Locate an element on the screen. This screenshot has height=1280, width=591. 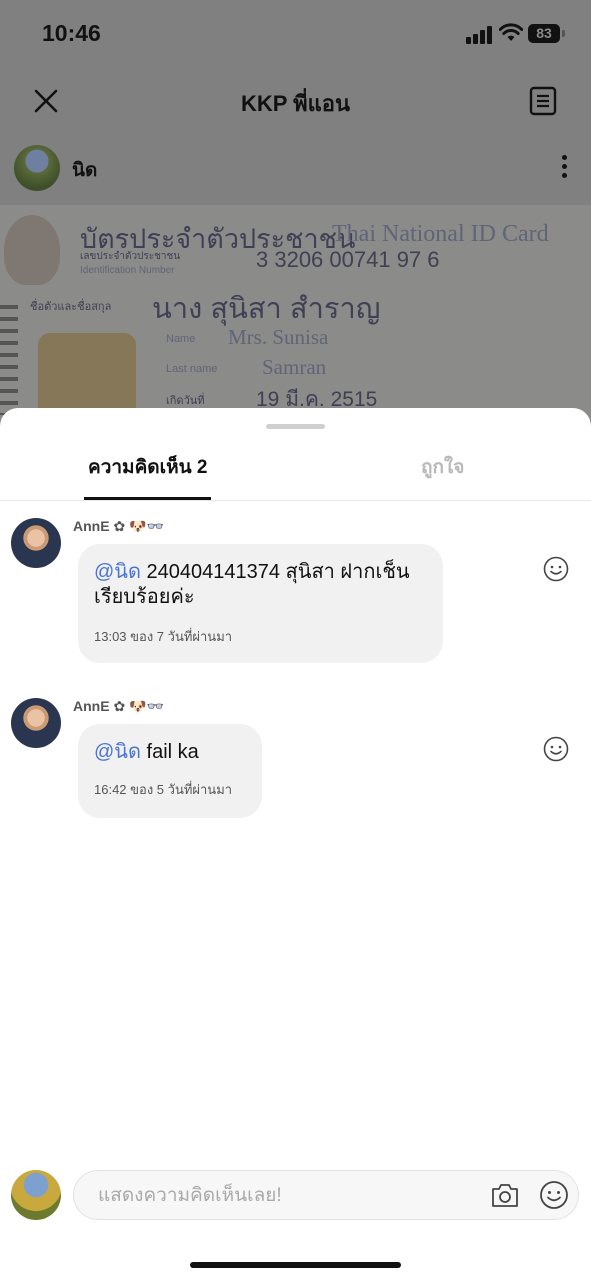
chat-title: KKP พี่แอน is located at coordinates (295, 103).